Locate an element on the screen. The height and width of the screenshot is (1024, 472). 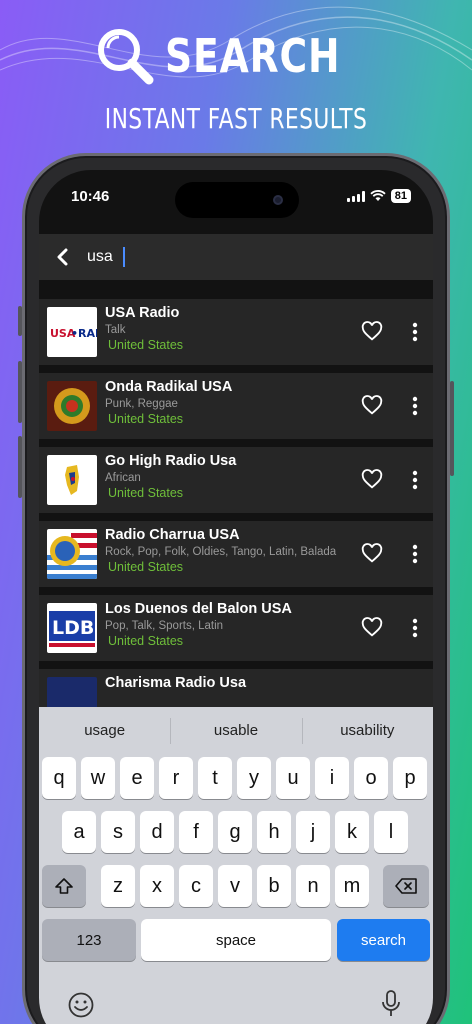
key-b: b is located at coordinates (274, 886).